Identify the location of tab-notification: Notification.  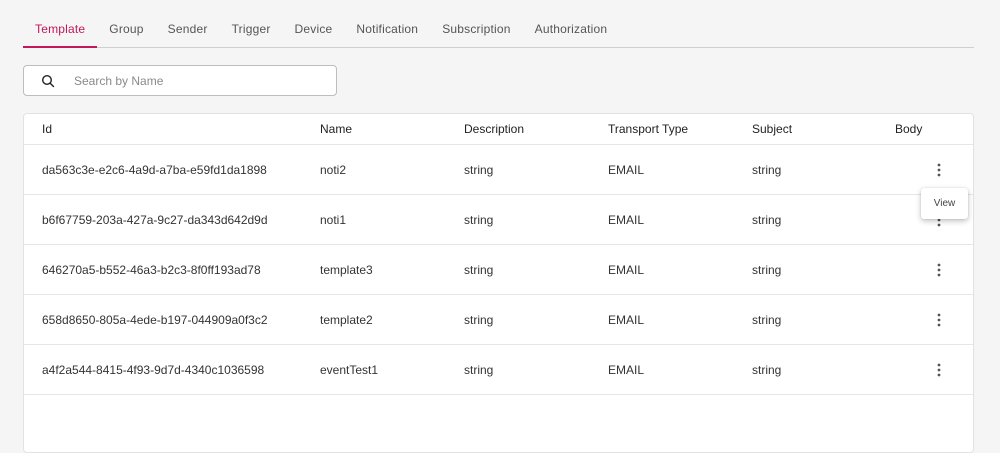
(387, 23).